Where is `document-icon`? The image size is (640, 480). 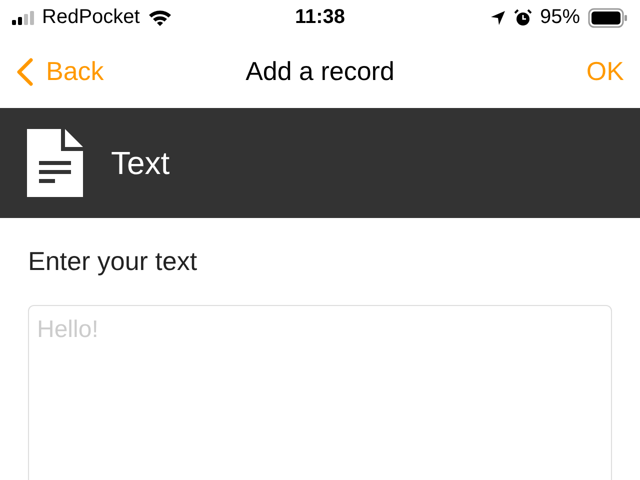
document-icon is located at coordinates (55, 163).